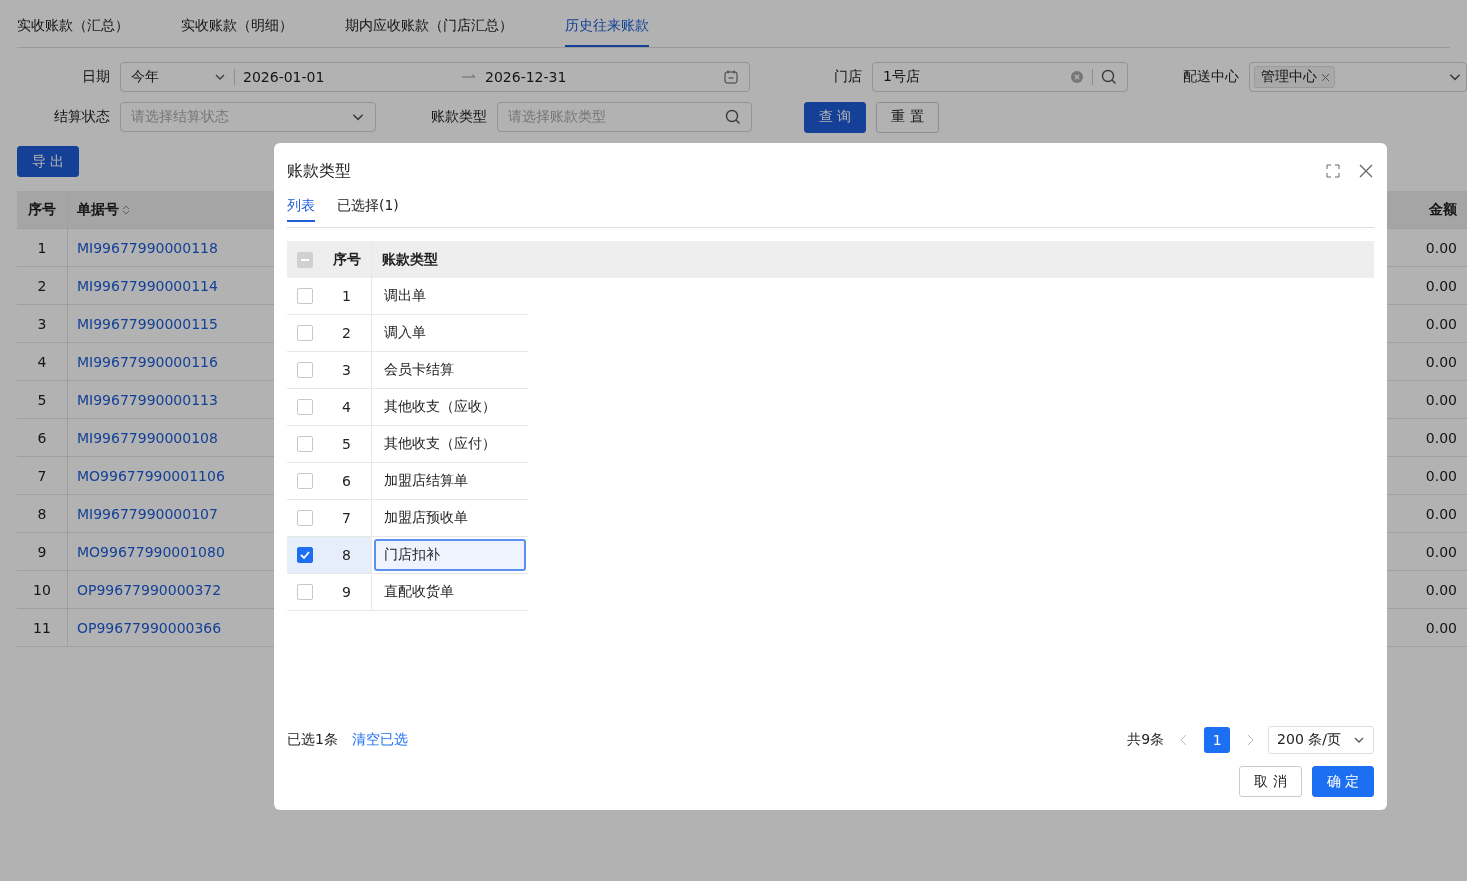 The image size is (1467, 881). What do you see at coordinates (429, 32) in the screenshot?
I see `page-tab: 期内应收账款（门店汇总）` at bounding box center [429, 32].